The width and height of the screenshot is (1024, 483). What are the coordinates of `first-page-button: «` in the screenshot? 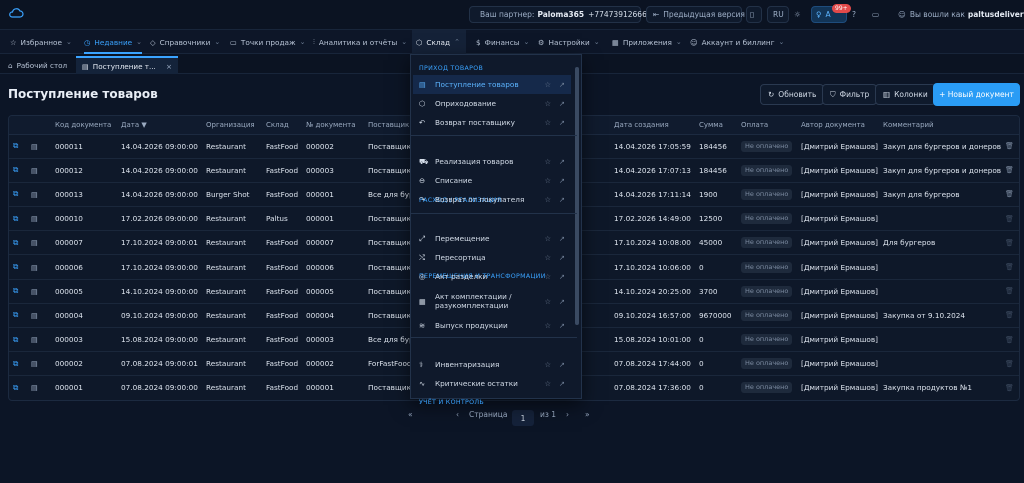 It's located at (410, 414).